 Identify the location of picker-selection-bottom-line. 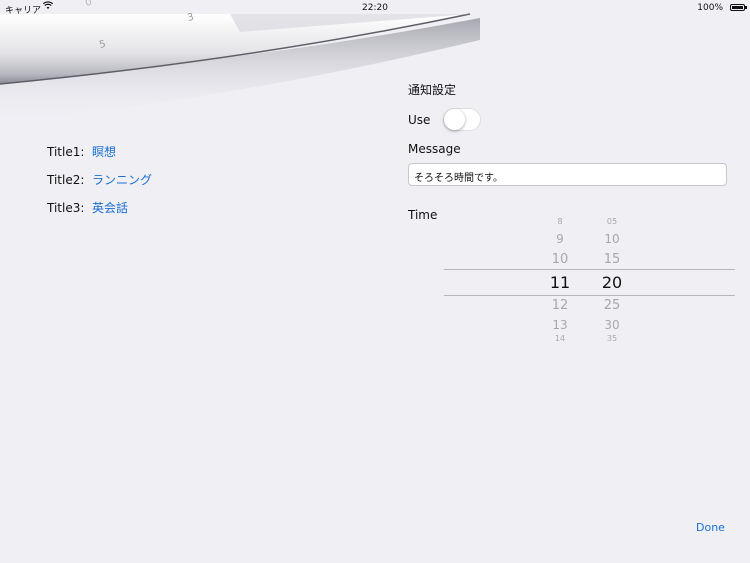
(589, 295).